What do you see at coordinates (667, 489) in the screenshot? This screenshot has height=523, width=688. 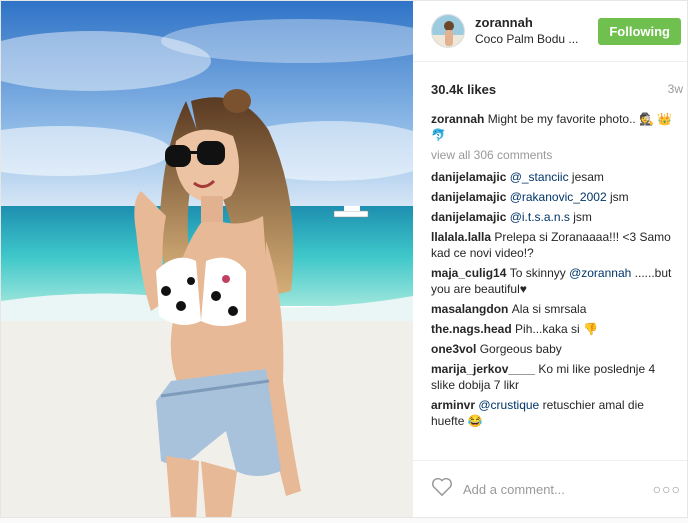 I see `more-options-icon: ○○○` at bounding box center [667, 489].